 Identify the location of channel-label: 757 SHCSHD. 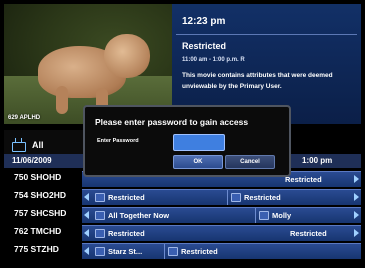
(40, 213).